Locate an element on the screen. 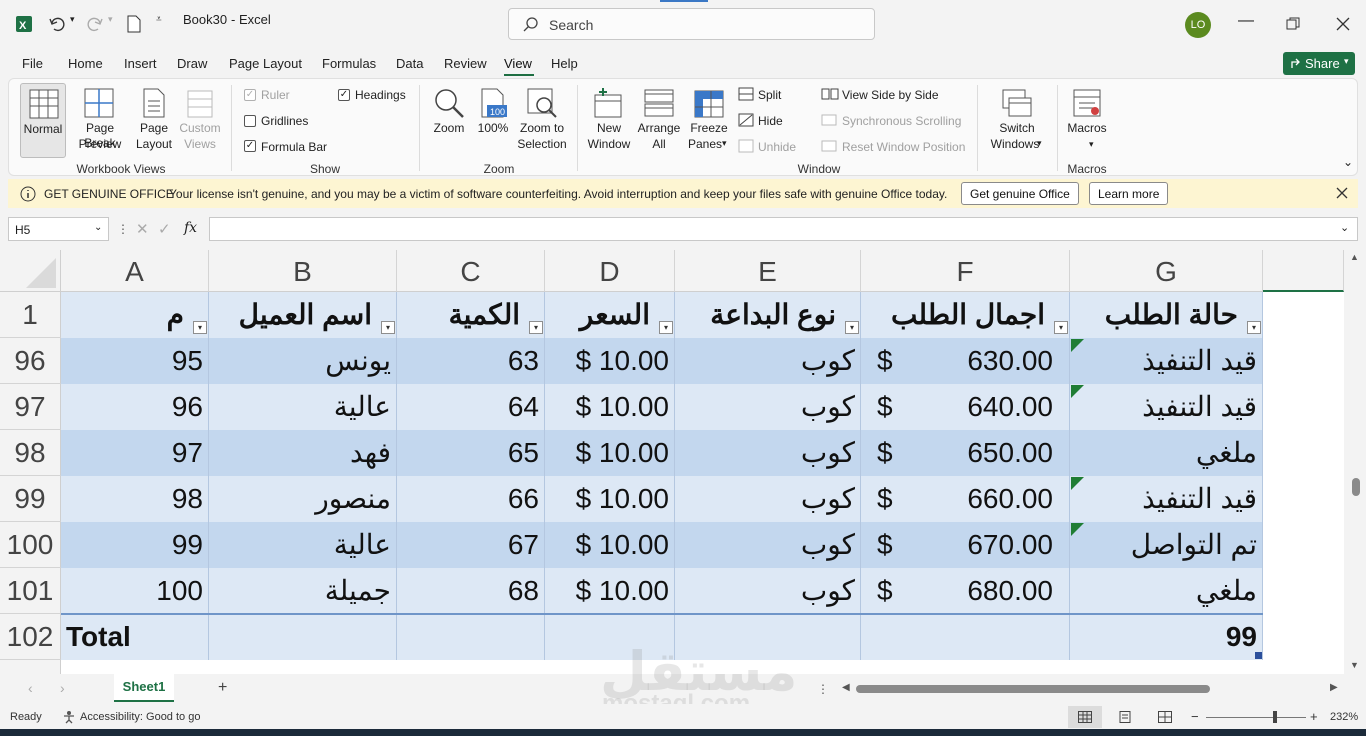 The height and width of the screenshot is (736, 1366). table-cell: 99 is located at coordinates (135, 545).